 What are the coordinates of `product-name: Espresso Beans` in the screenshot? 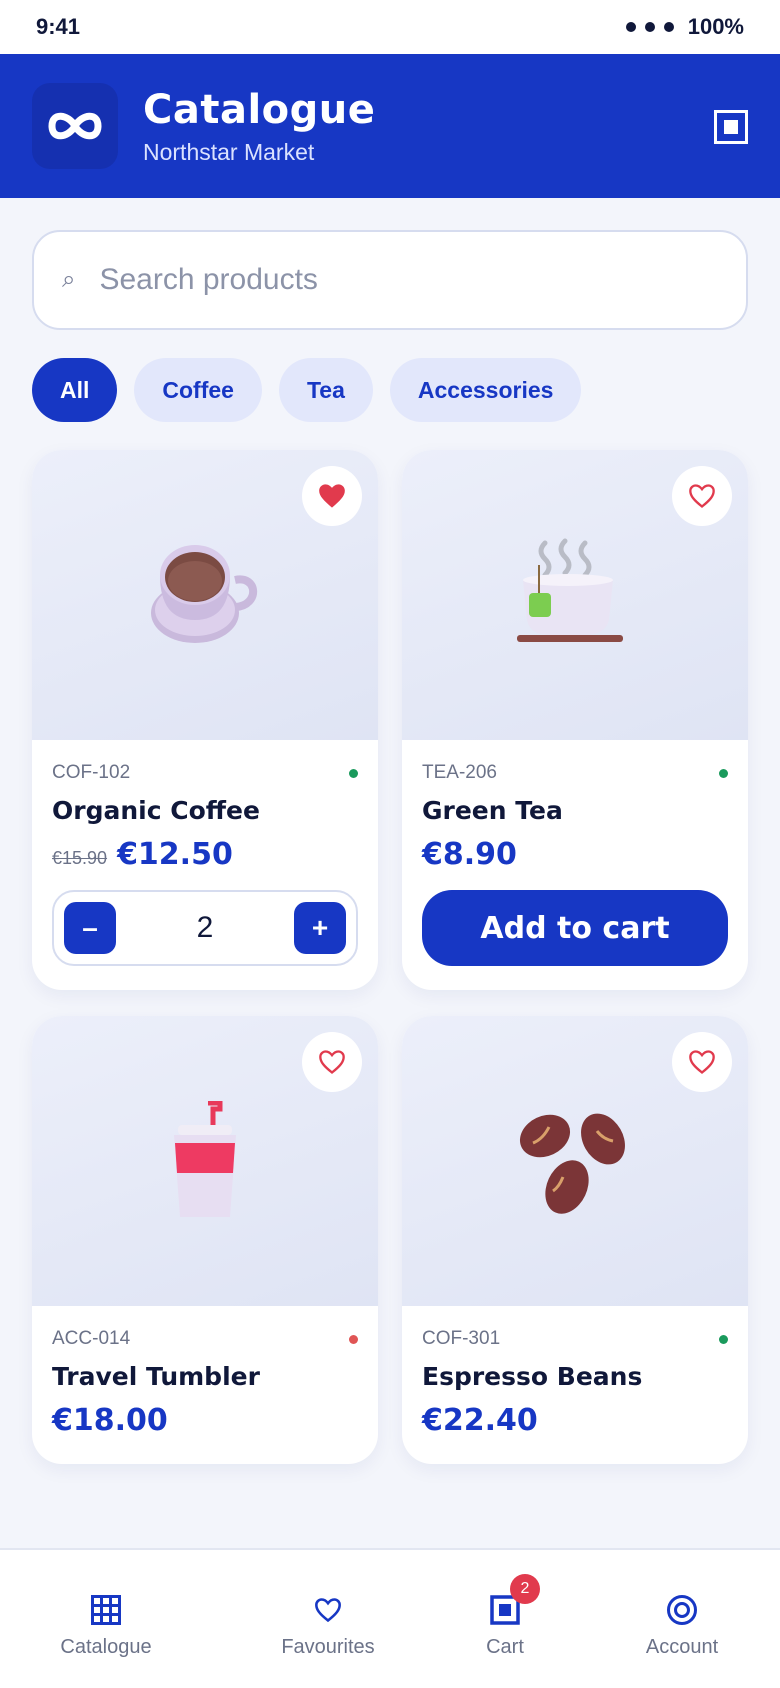 It's located at (575, 1376).